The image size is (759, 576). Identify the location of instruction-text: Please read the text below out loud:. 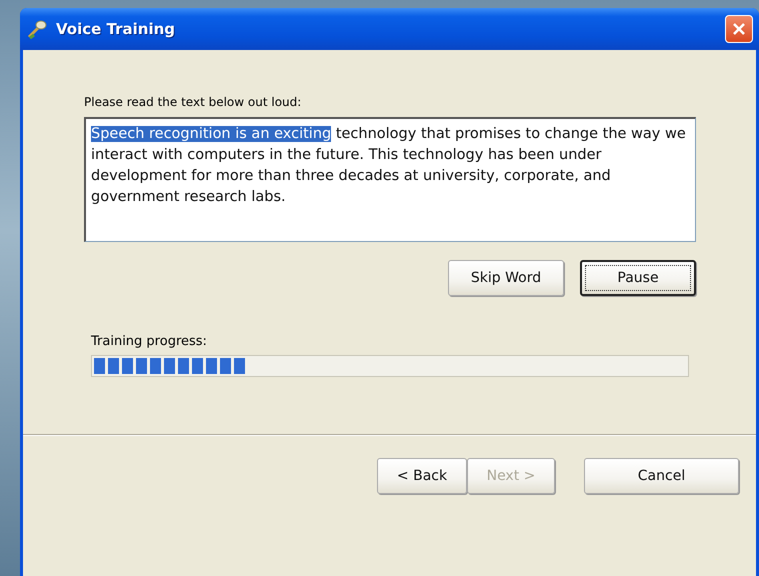
(193, 102).